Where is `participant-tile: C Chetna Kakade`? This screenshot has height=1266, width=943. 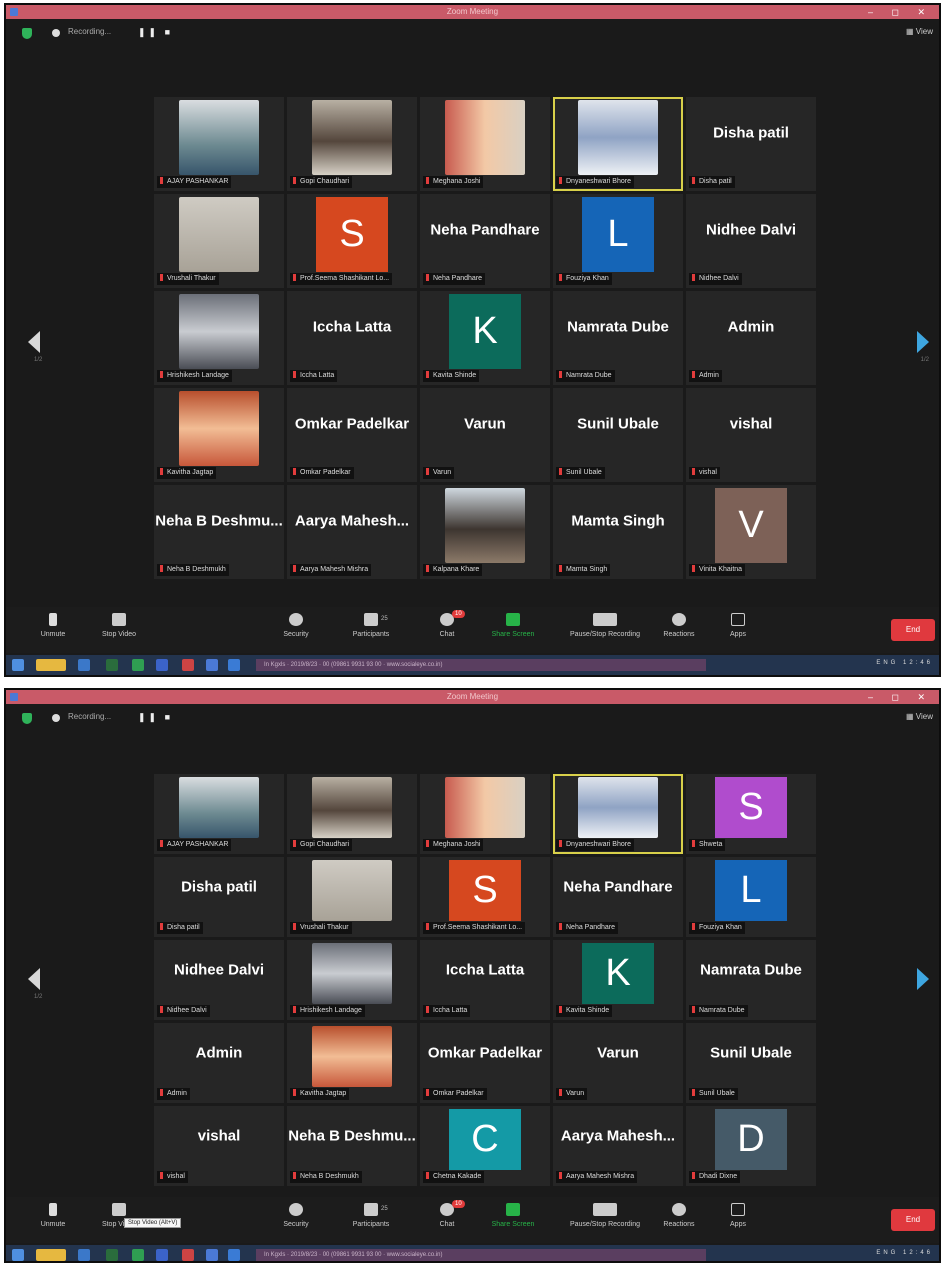 participant-tile: C Chetna Kakade is located at coordinates (485, 1146).